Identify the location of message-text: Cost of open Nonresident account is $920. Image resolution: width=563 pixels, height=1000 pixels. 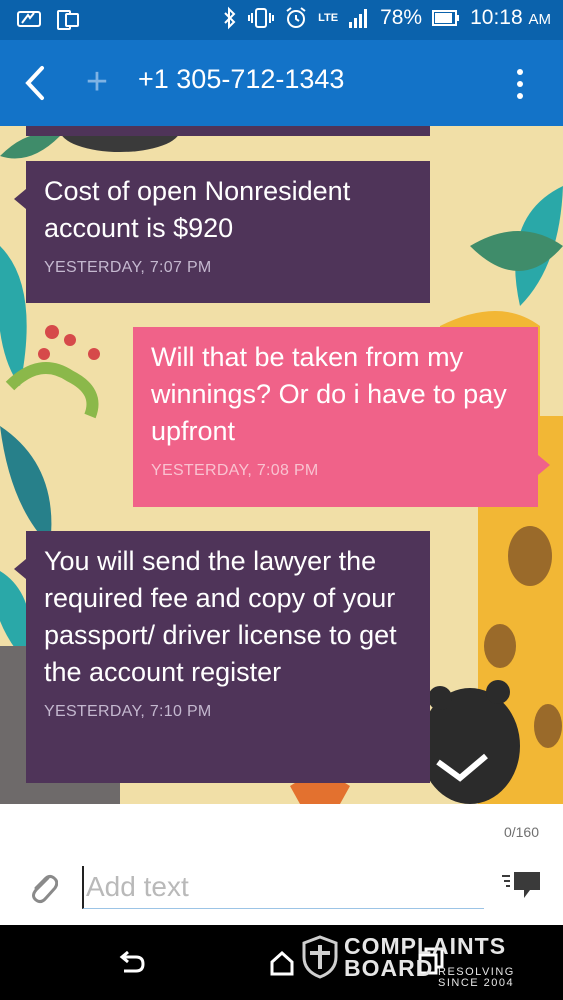
(197, 209).